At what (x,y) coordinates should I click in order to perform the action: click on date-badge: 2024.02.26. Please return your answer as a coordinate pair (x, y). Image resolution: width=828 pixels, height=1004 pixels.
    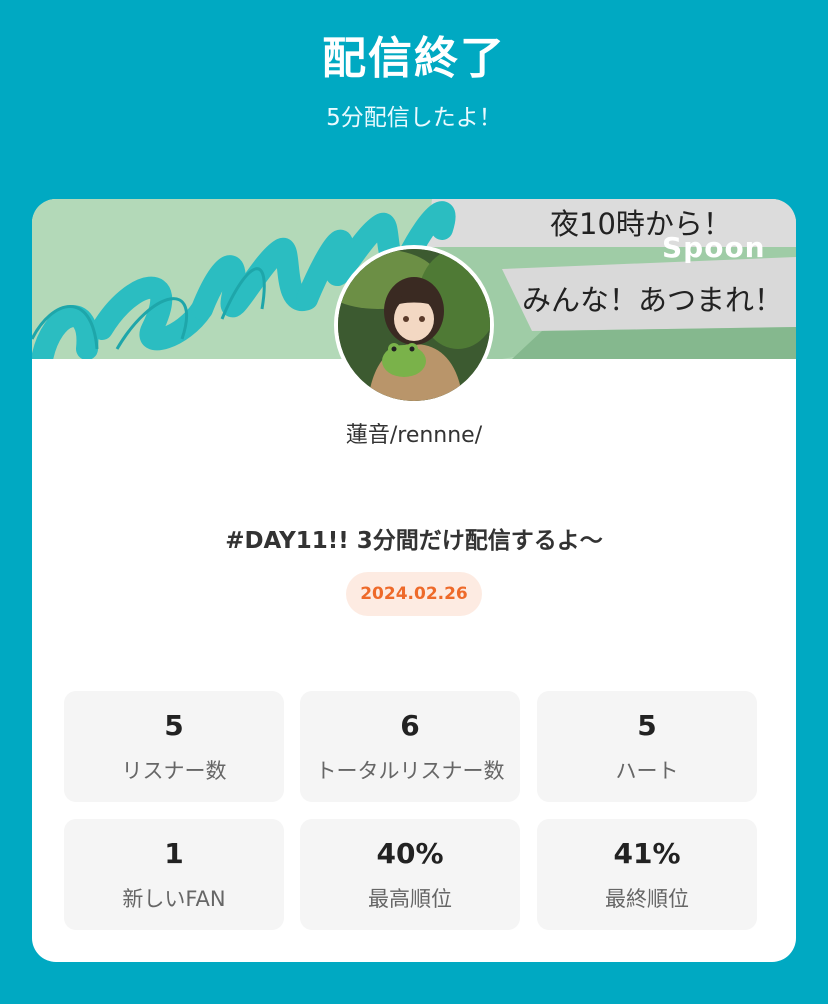
    Looking at the image, I should click on (414, 594).